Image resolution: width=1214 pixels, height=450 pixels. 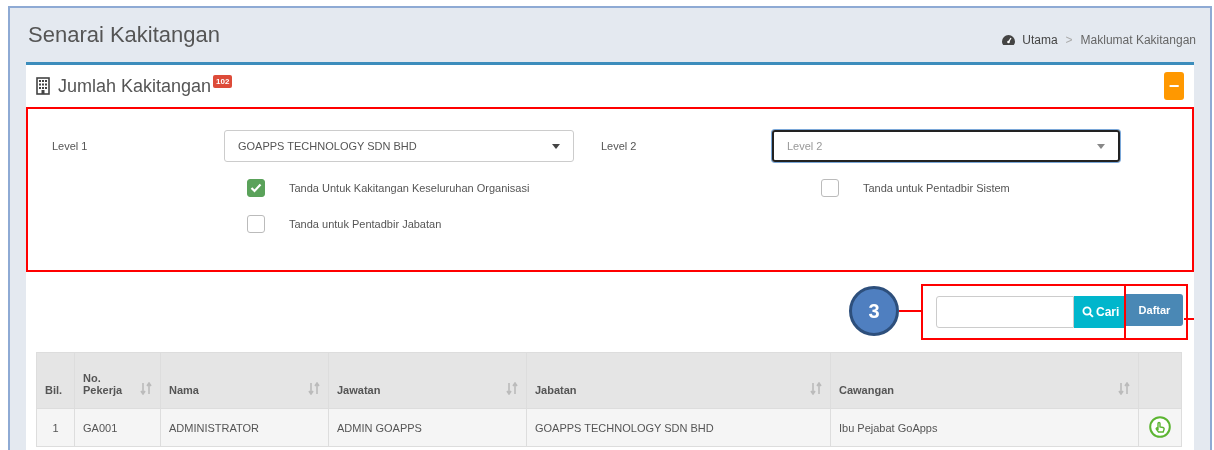 I want to click on panel-title: Jumlah Kakitangan, so click(x=135, y=86).